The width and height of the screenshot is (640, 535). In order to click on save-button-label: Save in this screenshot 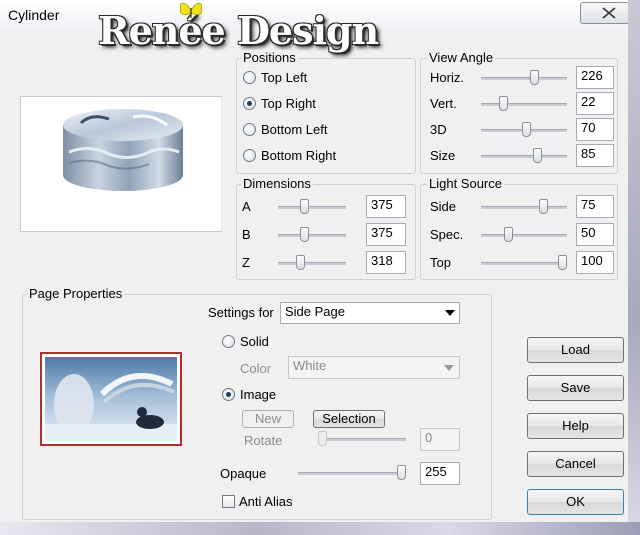, I will do `click(575, 387)`.